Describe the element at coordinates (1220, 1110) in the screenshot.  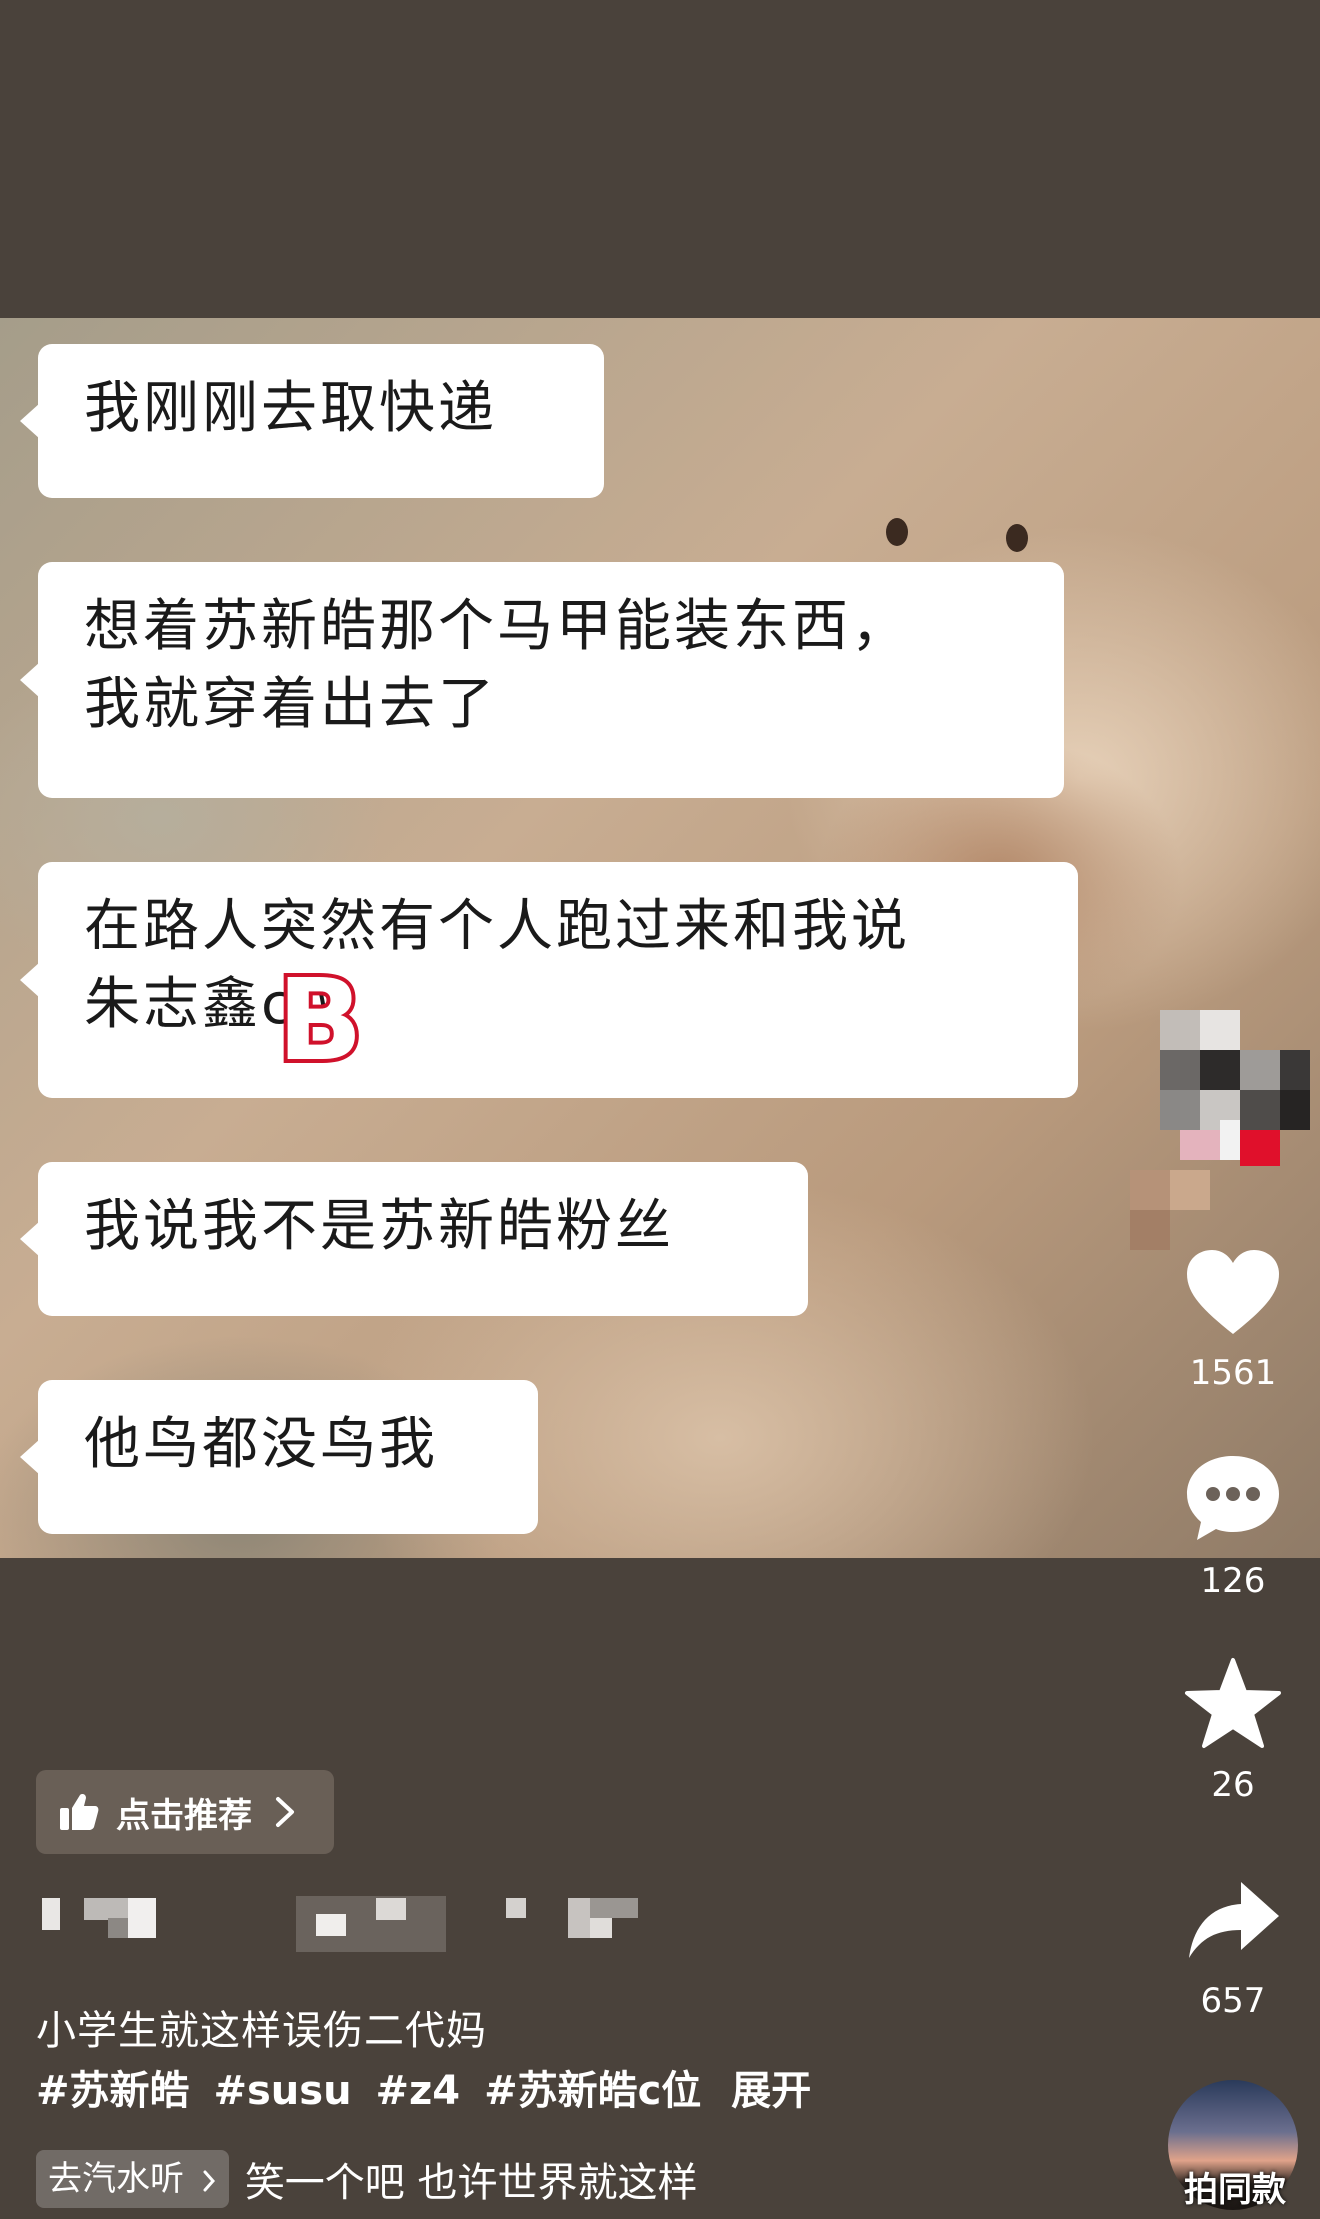
I see `creator-avatar-mosaic` at that location.